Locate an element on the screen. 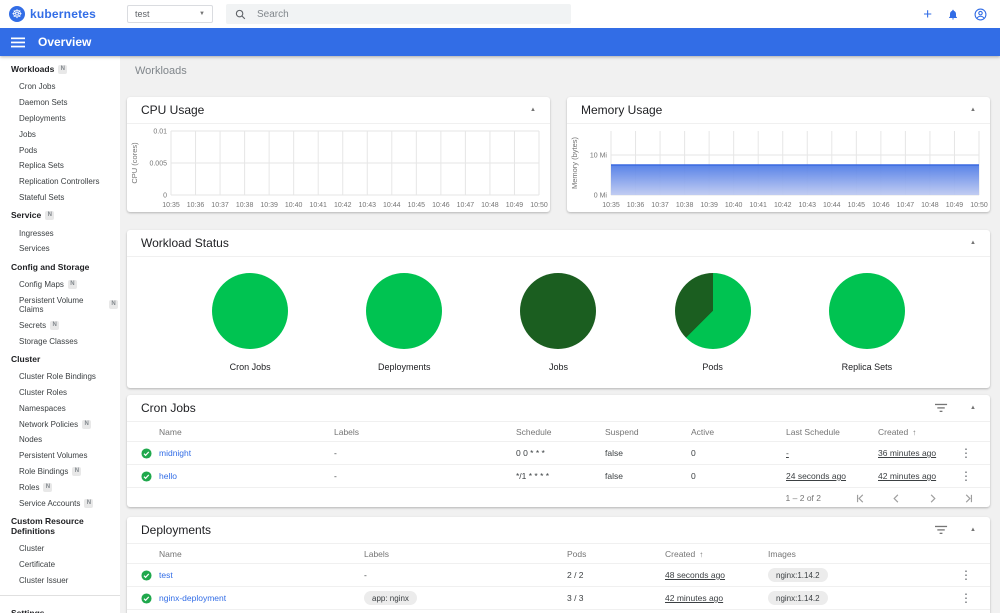 The width and height of the screenshot is (1000, 613). sidebar-item-roles: Roles N is located at coordinates (60, 487).